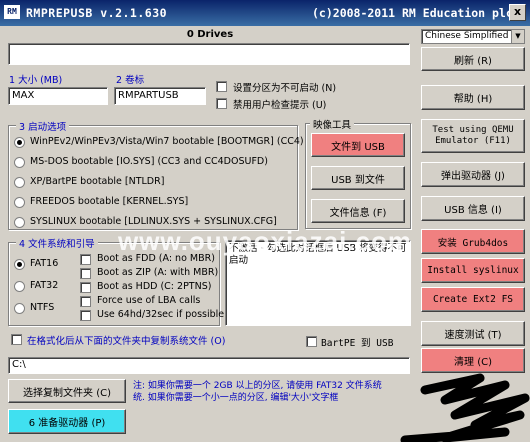 The width and height of the screenshot is (530, 442). Describe the element at coordinates (358, 145) in the screenshot. I see `file-to-usb-button: 文件到 USB` at that location.